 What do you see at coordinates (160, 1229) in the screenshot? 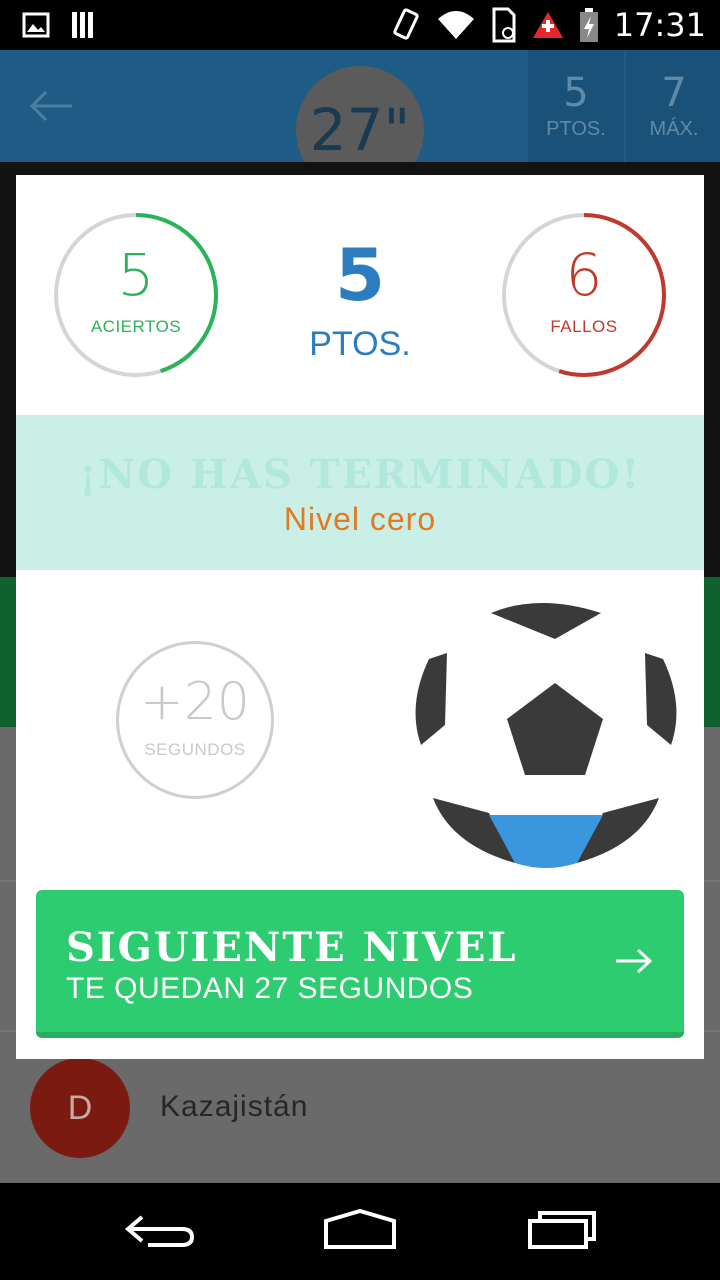
I see `back-icon` at bounding box center [160, 1229].